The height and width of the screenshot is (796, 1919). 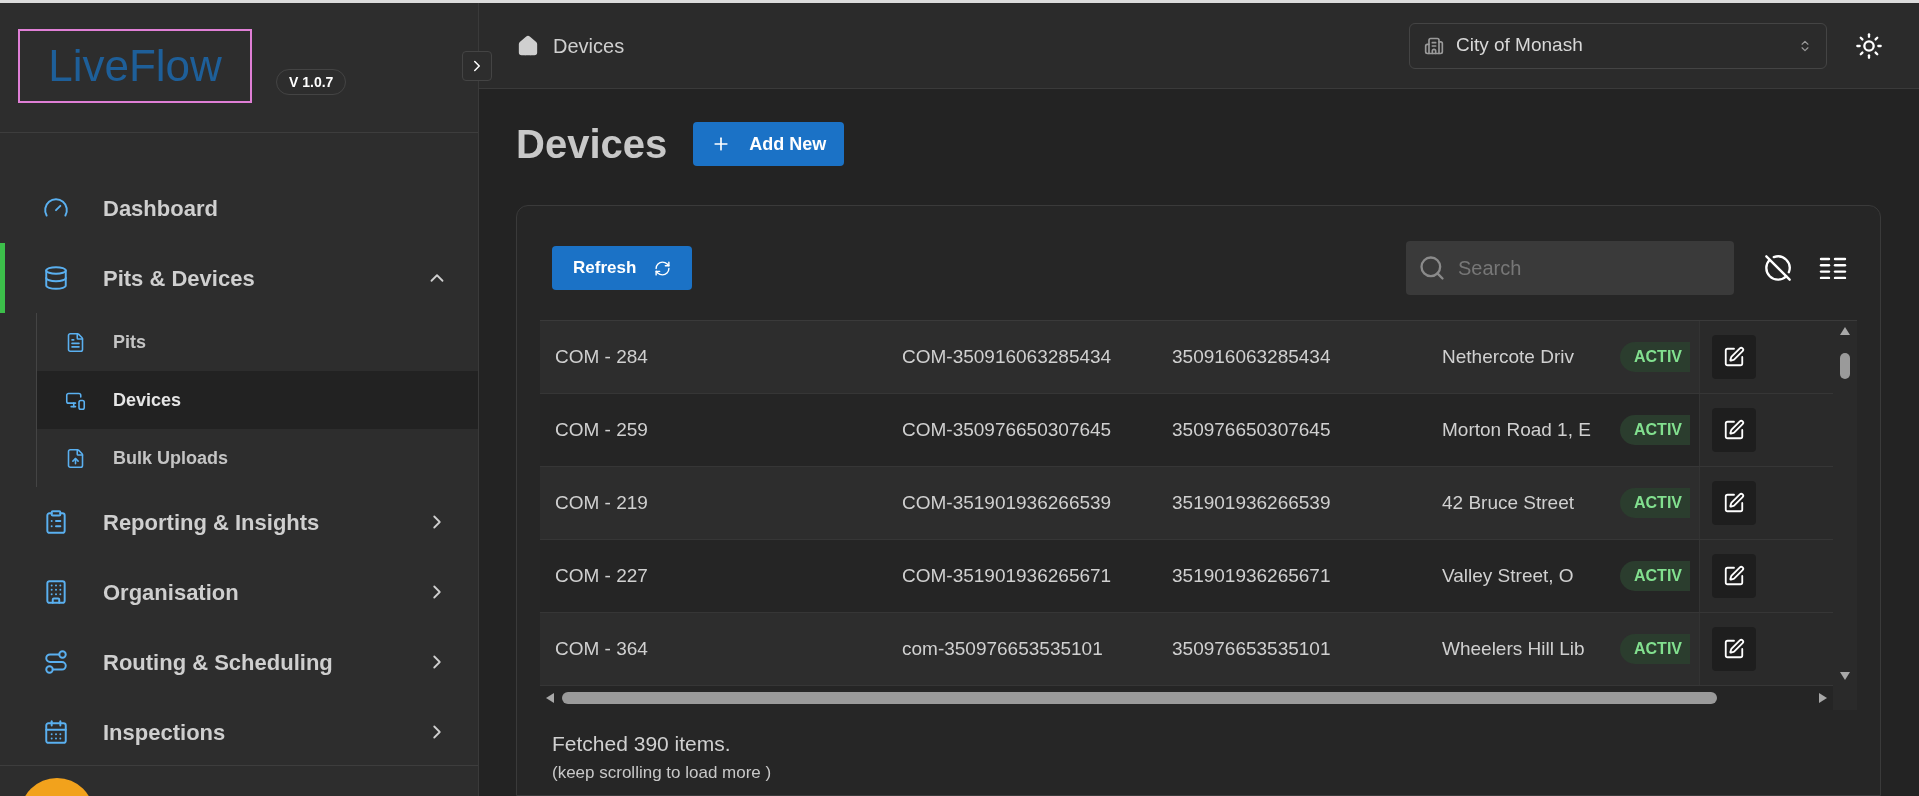 What do you see at coordinates (56, 662) in the screenshot?
I see `route-icon` at bounding box center [56, 662].